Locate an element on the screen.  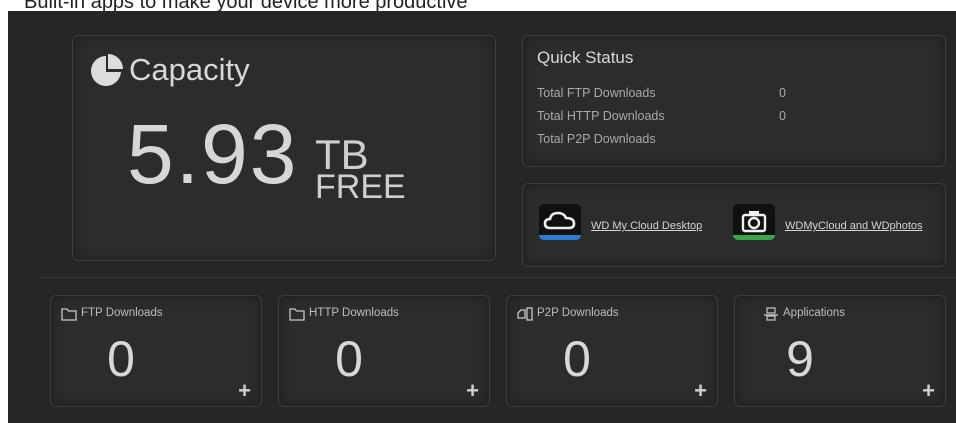
wd-my-cloud-desktop-link: WD My Cloud Desktop is located at coordinates (646, 226).